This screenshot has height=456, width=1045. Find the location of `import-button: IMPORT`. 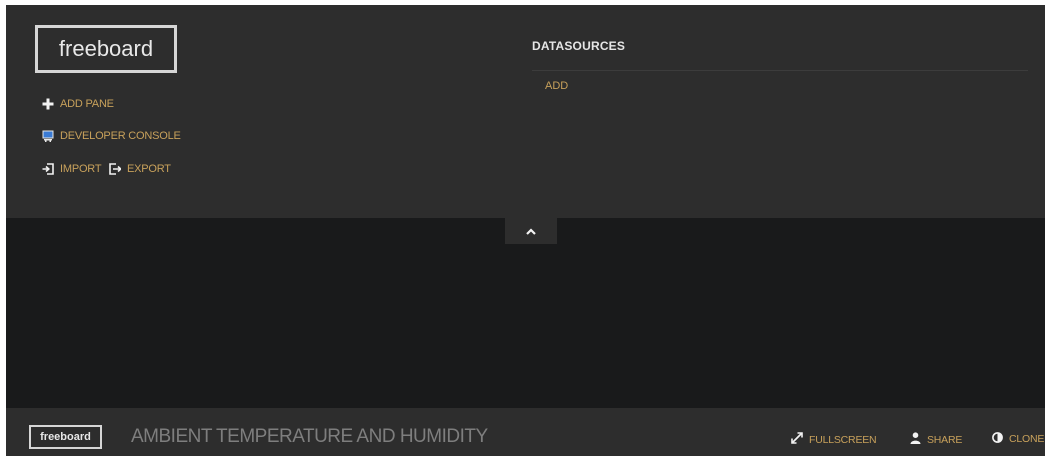

import-button: IMPORT is located at coordinates (72, 169).